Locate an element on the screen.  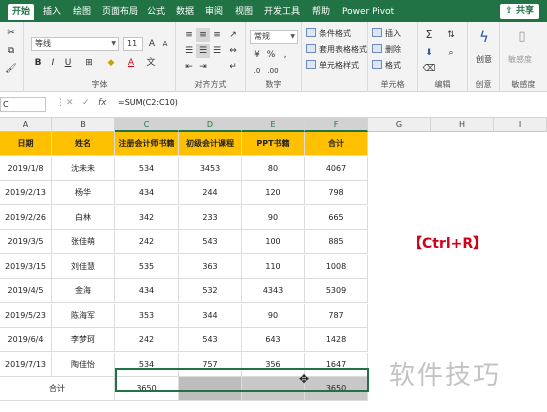
cancel-icon: ✕ is located at coordinates (70, 103).